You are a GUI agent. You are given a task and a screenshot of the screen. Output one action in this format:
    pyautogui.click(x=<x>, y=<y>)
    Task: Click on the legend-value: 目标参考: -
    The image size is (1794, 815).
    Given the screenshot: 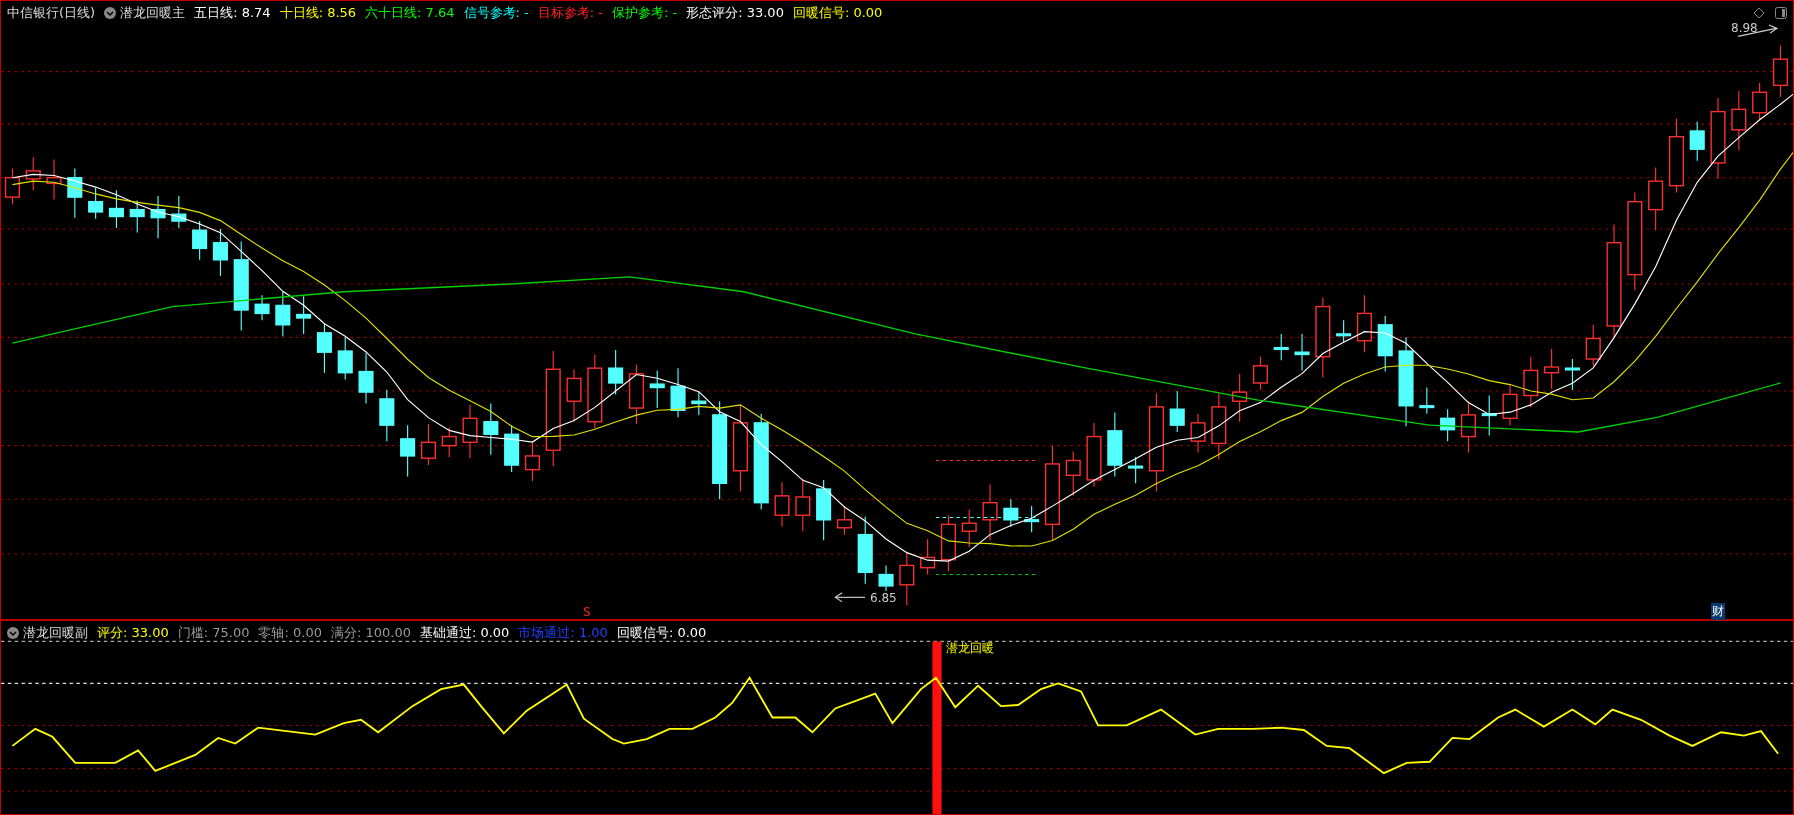 What is the action you would take?
    pyautogui.click(x=570, y=13)
    